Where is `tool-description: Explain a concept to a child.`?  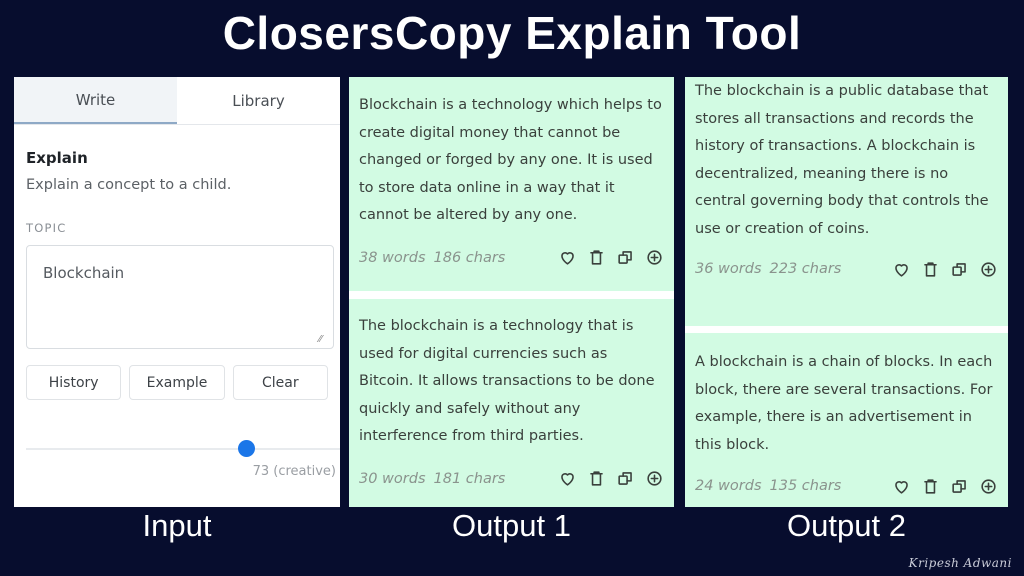 tool-description: Explain a concept to a child. is located at coordinates (129, 185).